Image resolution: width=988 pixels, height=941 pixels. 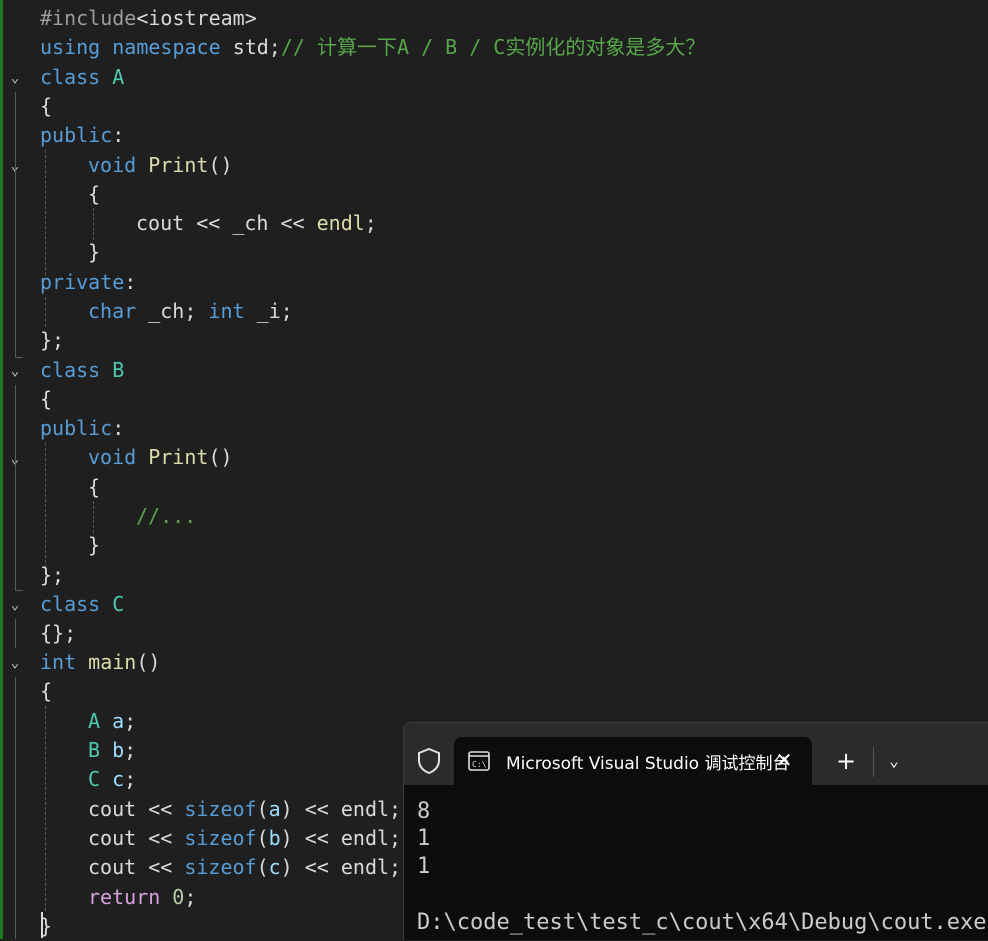 I want to click on code-line-9: }, so click(x=94, y=252).